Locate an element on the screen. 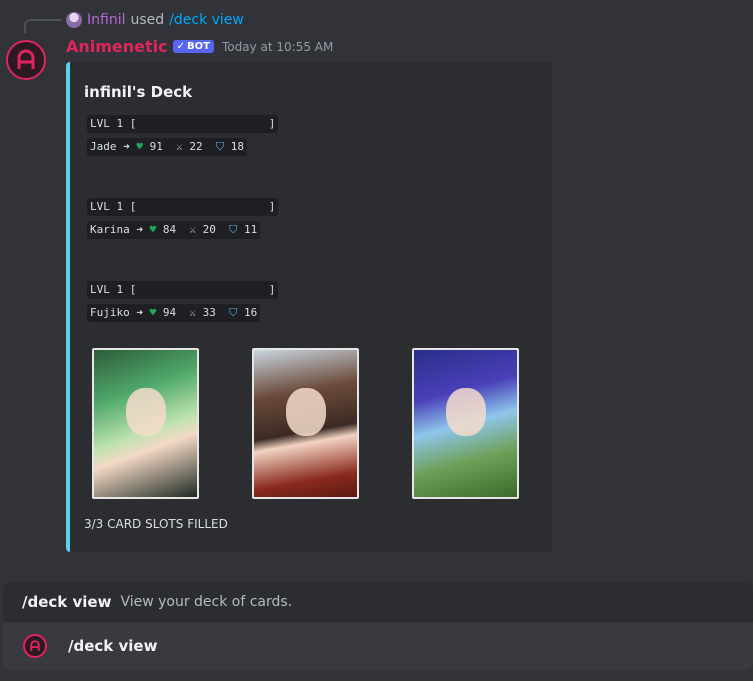 This screenshot has height=681, width=753. def-value: 11 is located at coordinates (251, 229).